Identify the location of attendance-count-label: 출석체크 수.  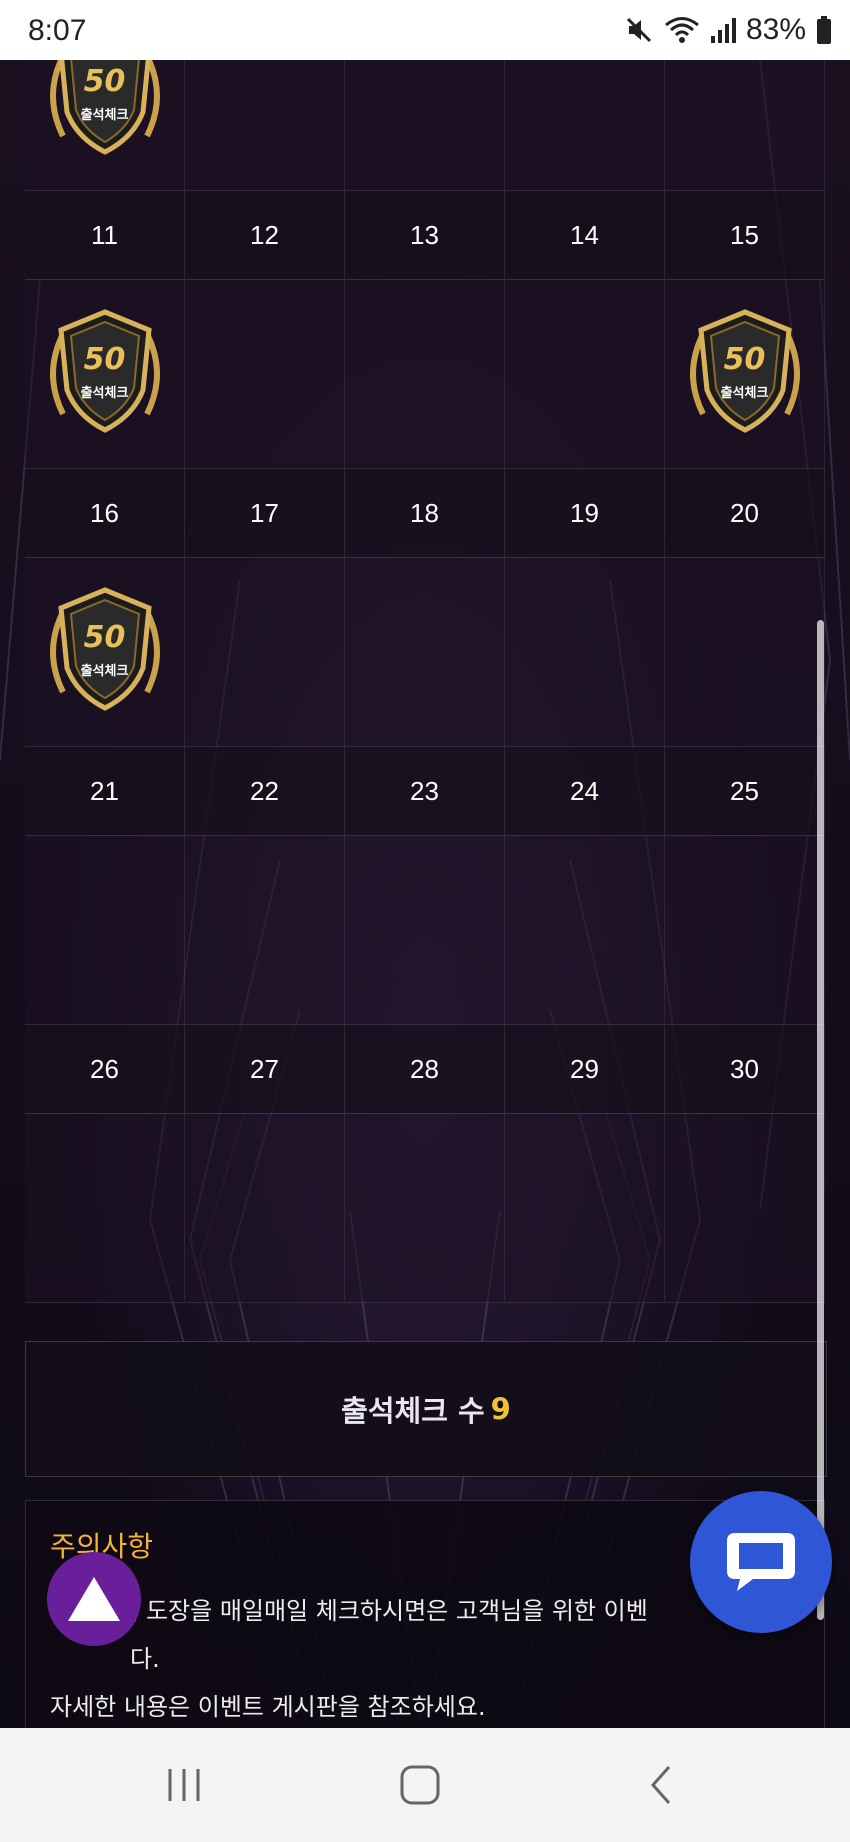
(413, 1411).